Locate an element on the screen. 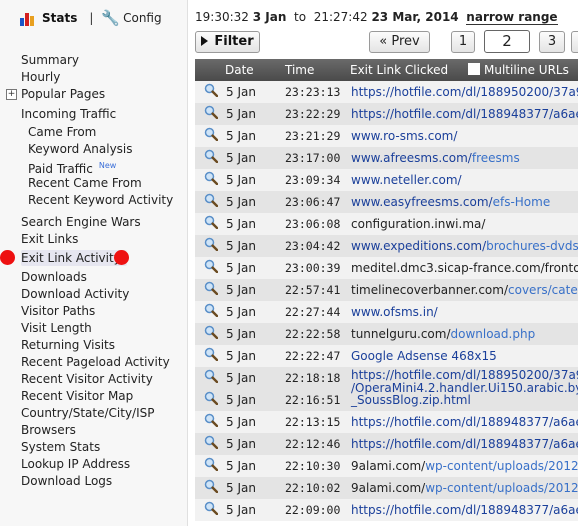 This screenshot has width=578, height=526. sidebar-item-recent-pageload-activity: Recent Pageload Activity is located at coordinates (95, 362).